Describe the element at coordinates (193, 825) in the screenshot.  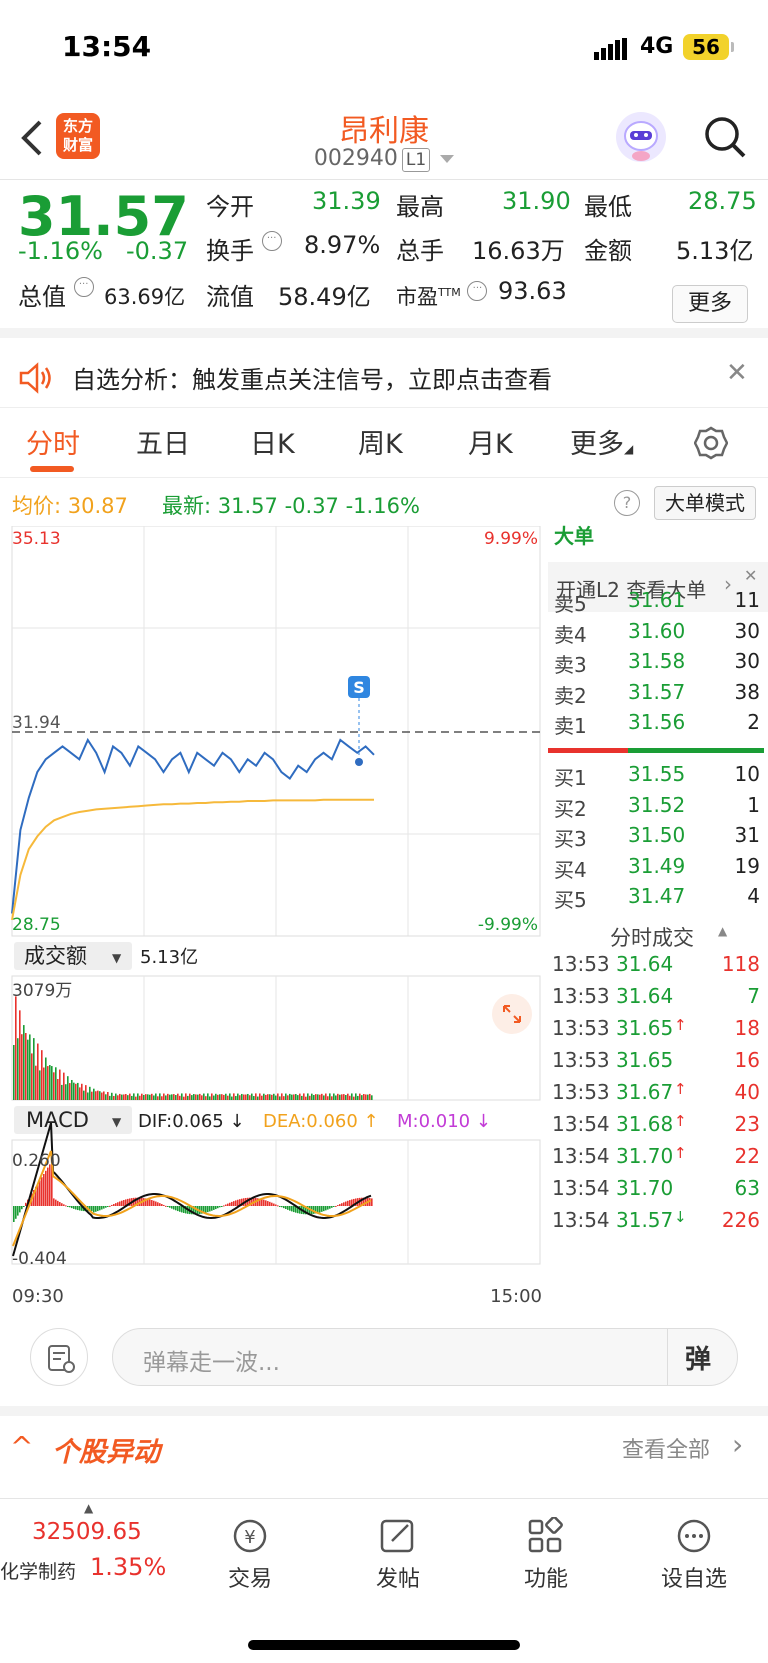
I see `price-line` at that location.